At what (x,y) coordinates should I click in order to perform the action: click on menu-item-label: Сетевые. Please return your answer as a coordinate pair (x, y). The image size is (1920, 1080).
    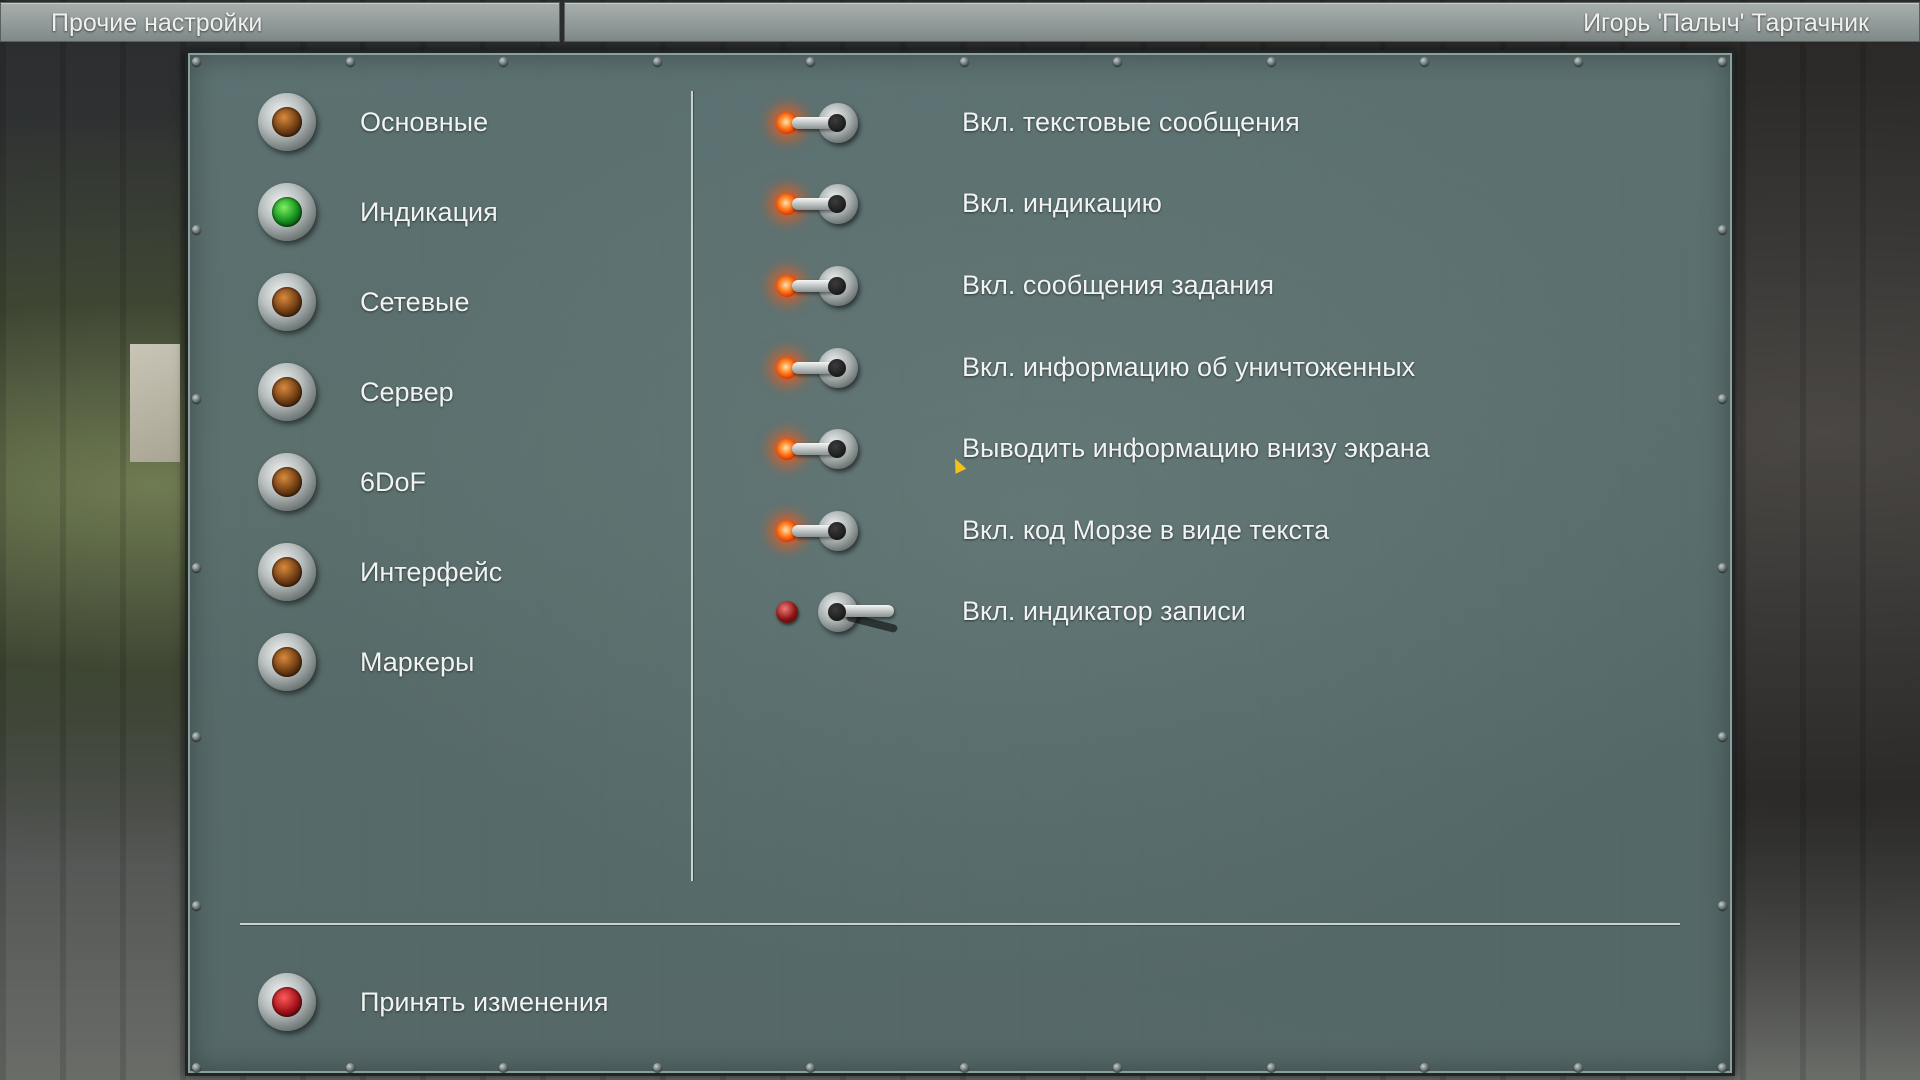
    Looking at the image, I should click on (415, 301).